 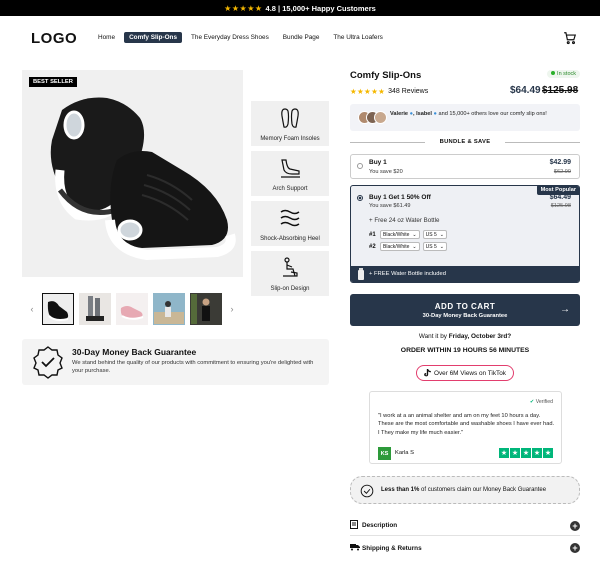 What do you see at coordinates (553, 73) in the screenshot?
I see `stock-dot-icon` at bounding box center [553, 73].